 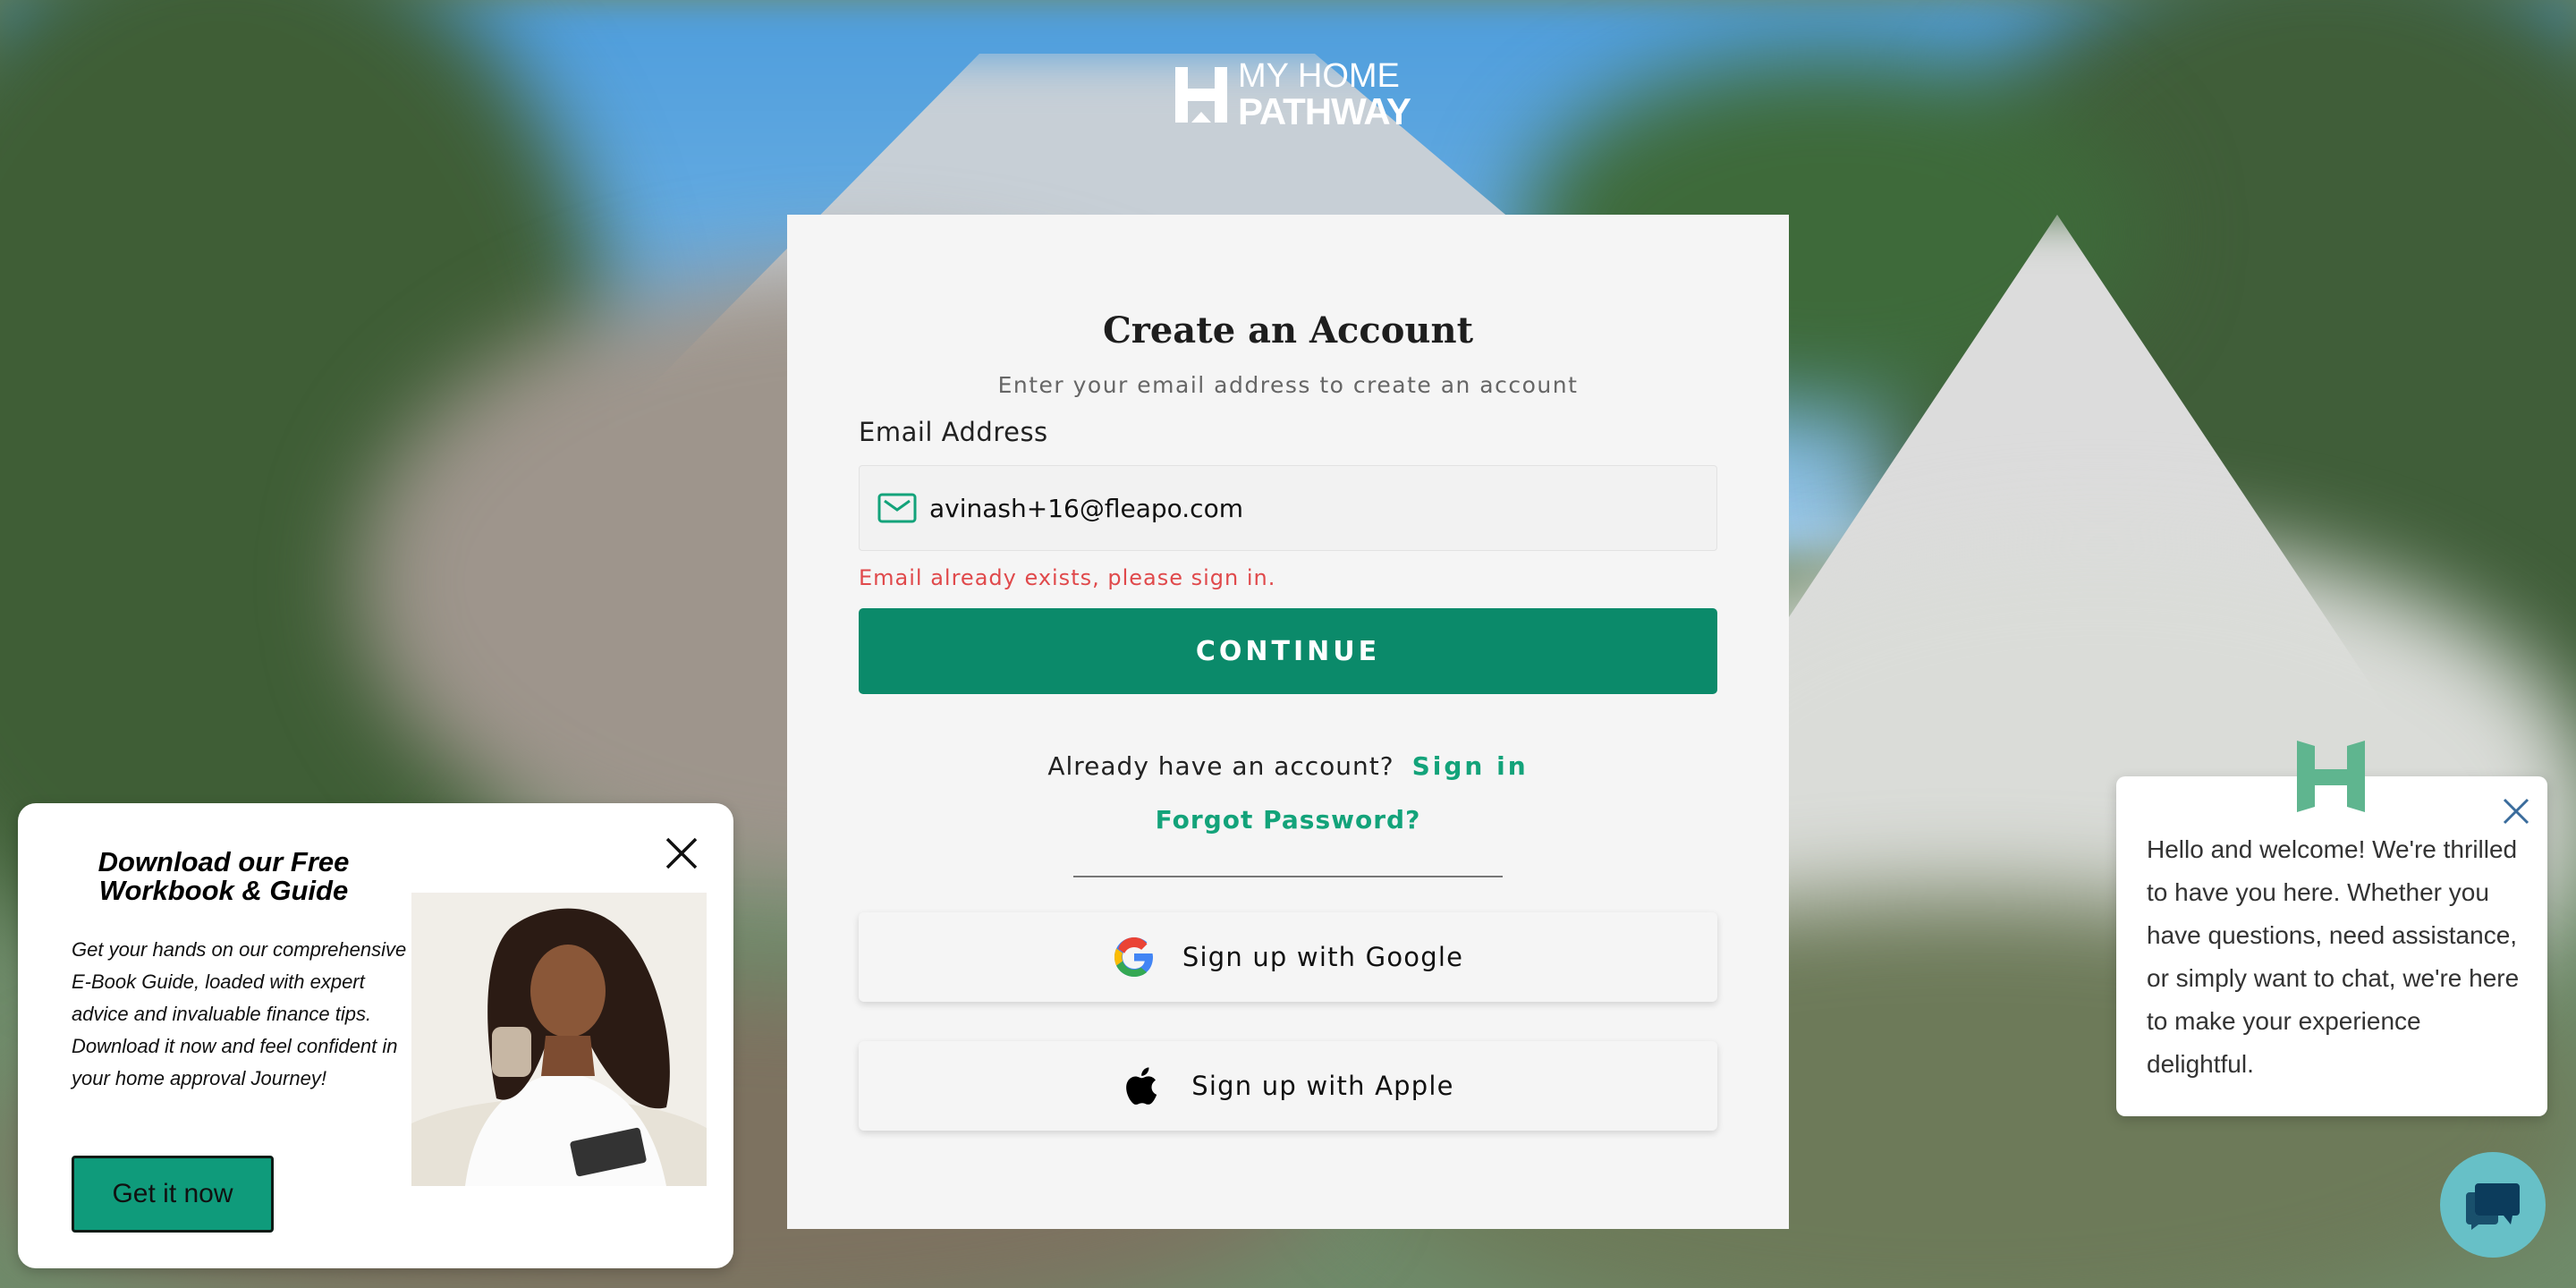 I want to click on logo-line2: PATHWAY, so click(x=1324, y=111).